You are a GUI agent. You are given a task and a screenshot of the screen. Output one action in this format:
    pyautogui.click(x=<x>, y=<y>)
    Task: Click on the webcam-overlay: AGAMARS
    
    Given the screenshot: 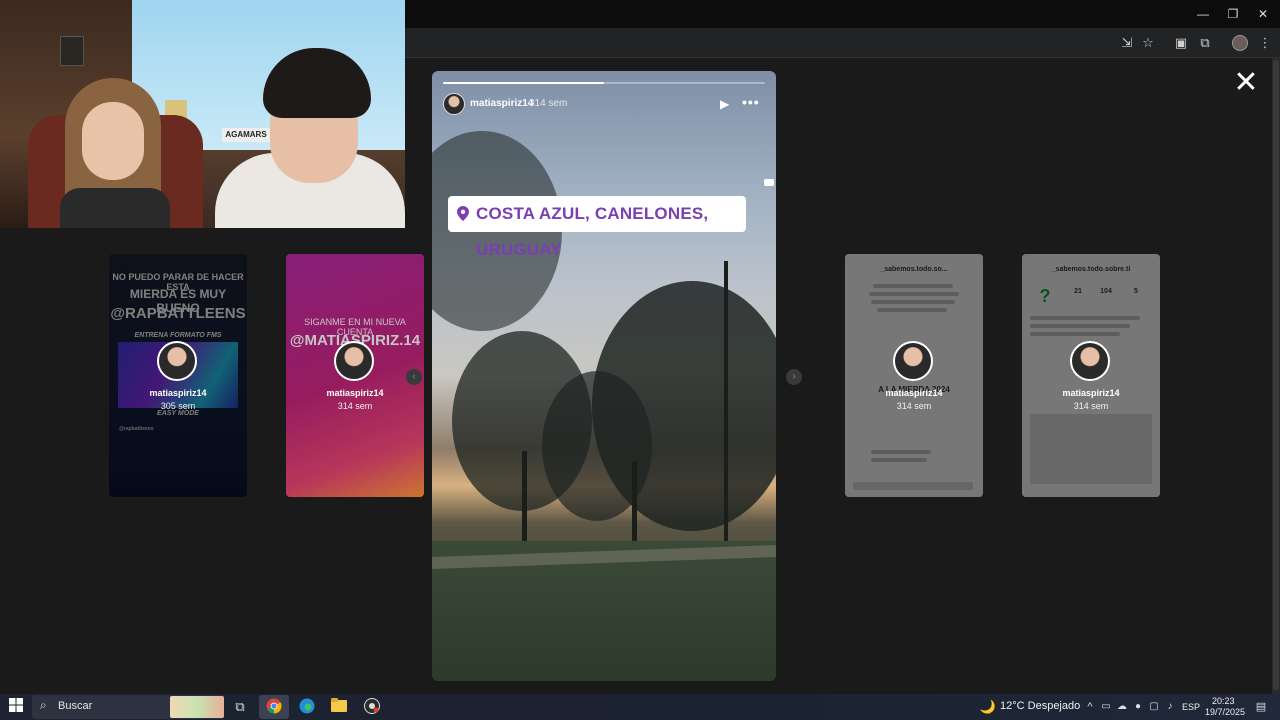 What is the action you would take?
    pyautogui.click(x=202, y=114)
    